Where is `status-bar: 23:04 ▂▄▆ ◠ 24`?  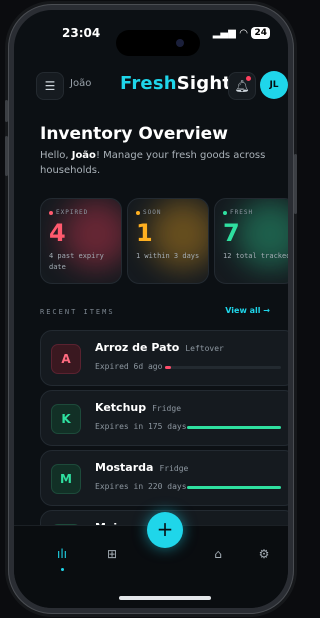
status-bar: 23:04 ▂▄▆ ◠ 24 is located at coordinates (151, 40).